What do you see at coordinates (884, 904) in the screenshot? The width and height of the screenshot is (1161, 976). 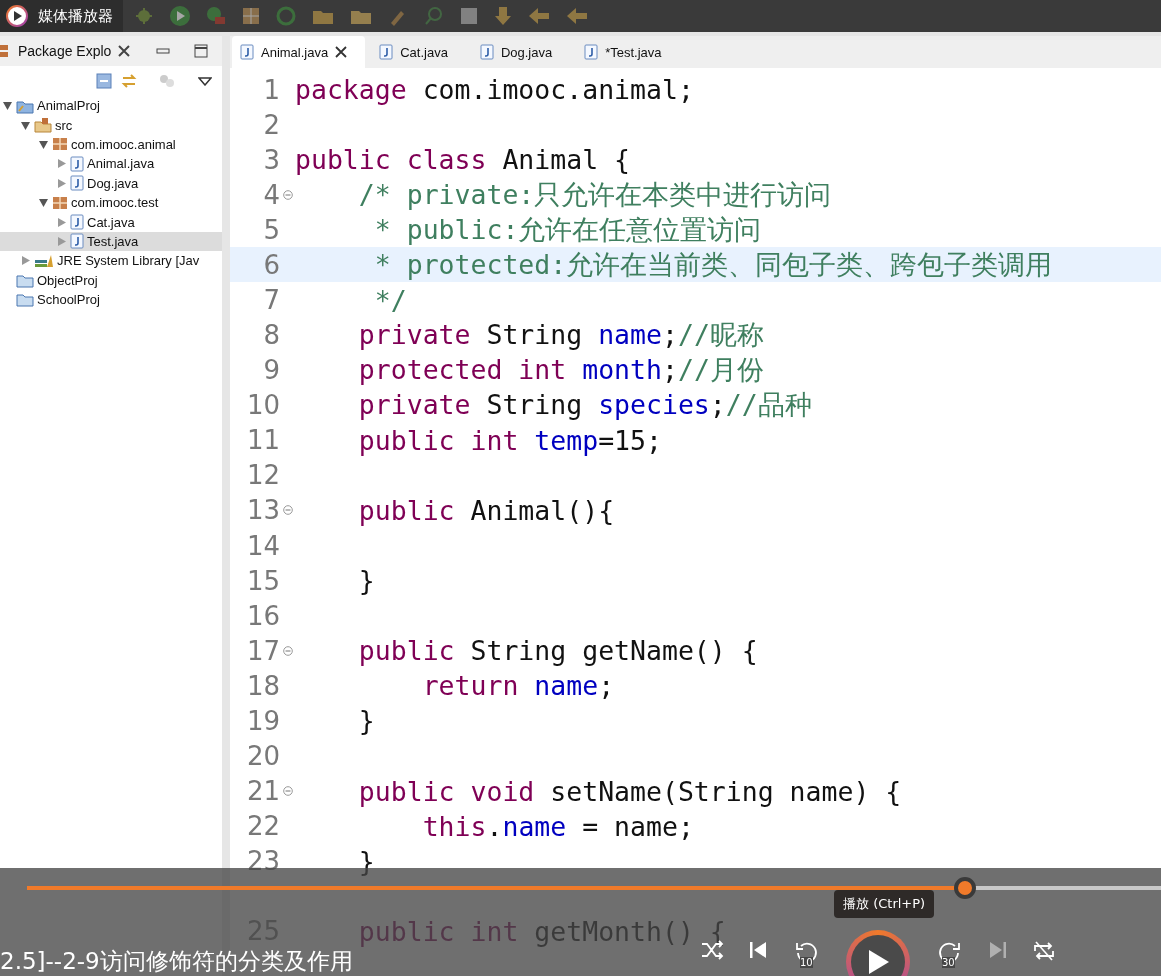 I see `tooltip: 播放 (Ctrl+P)` at bounding box center [884, 904].